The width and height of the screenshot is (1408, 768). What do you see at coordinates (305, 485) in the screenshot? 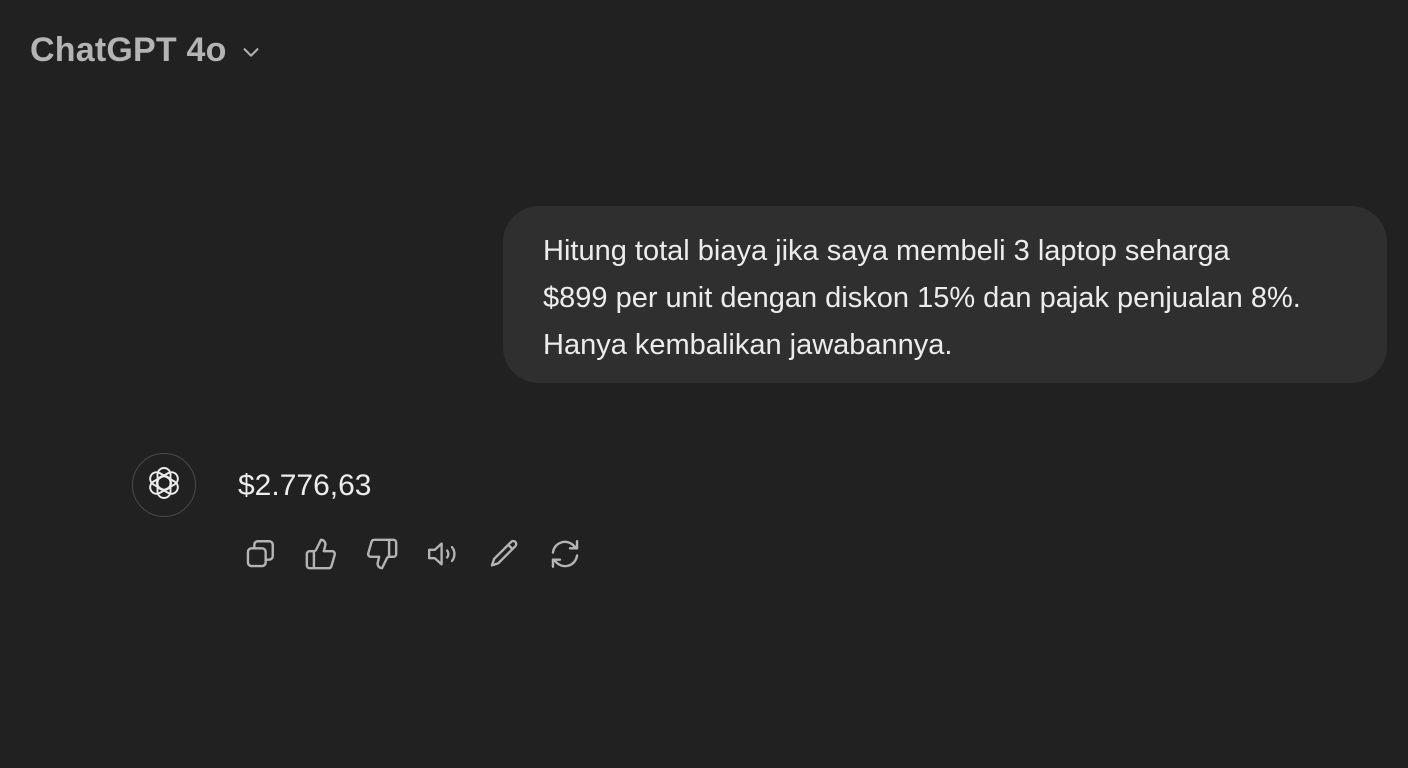
I see `assistant-message-text: $2.776,63` at bounding box center [305, 485].